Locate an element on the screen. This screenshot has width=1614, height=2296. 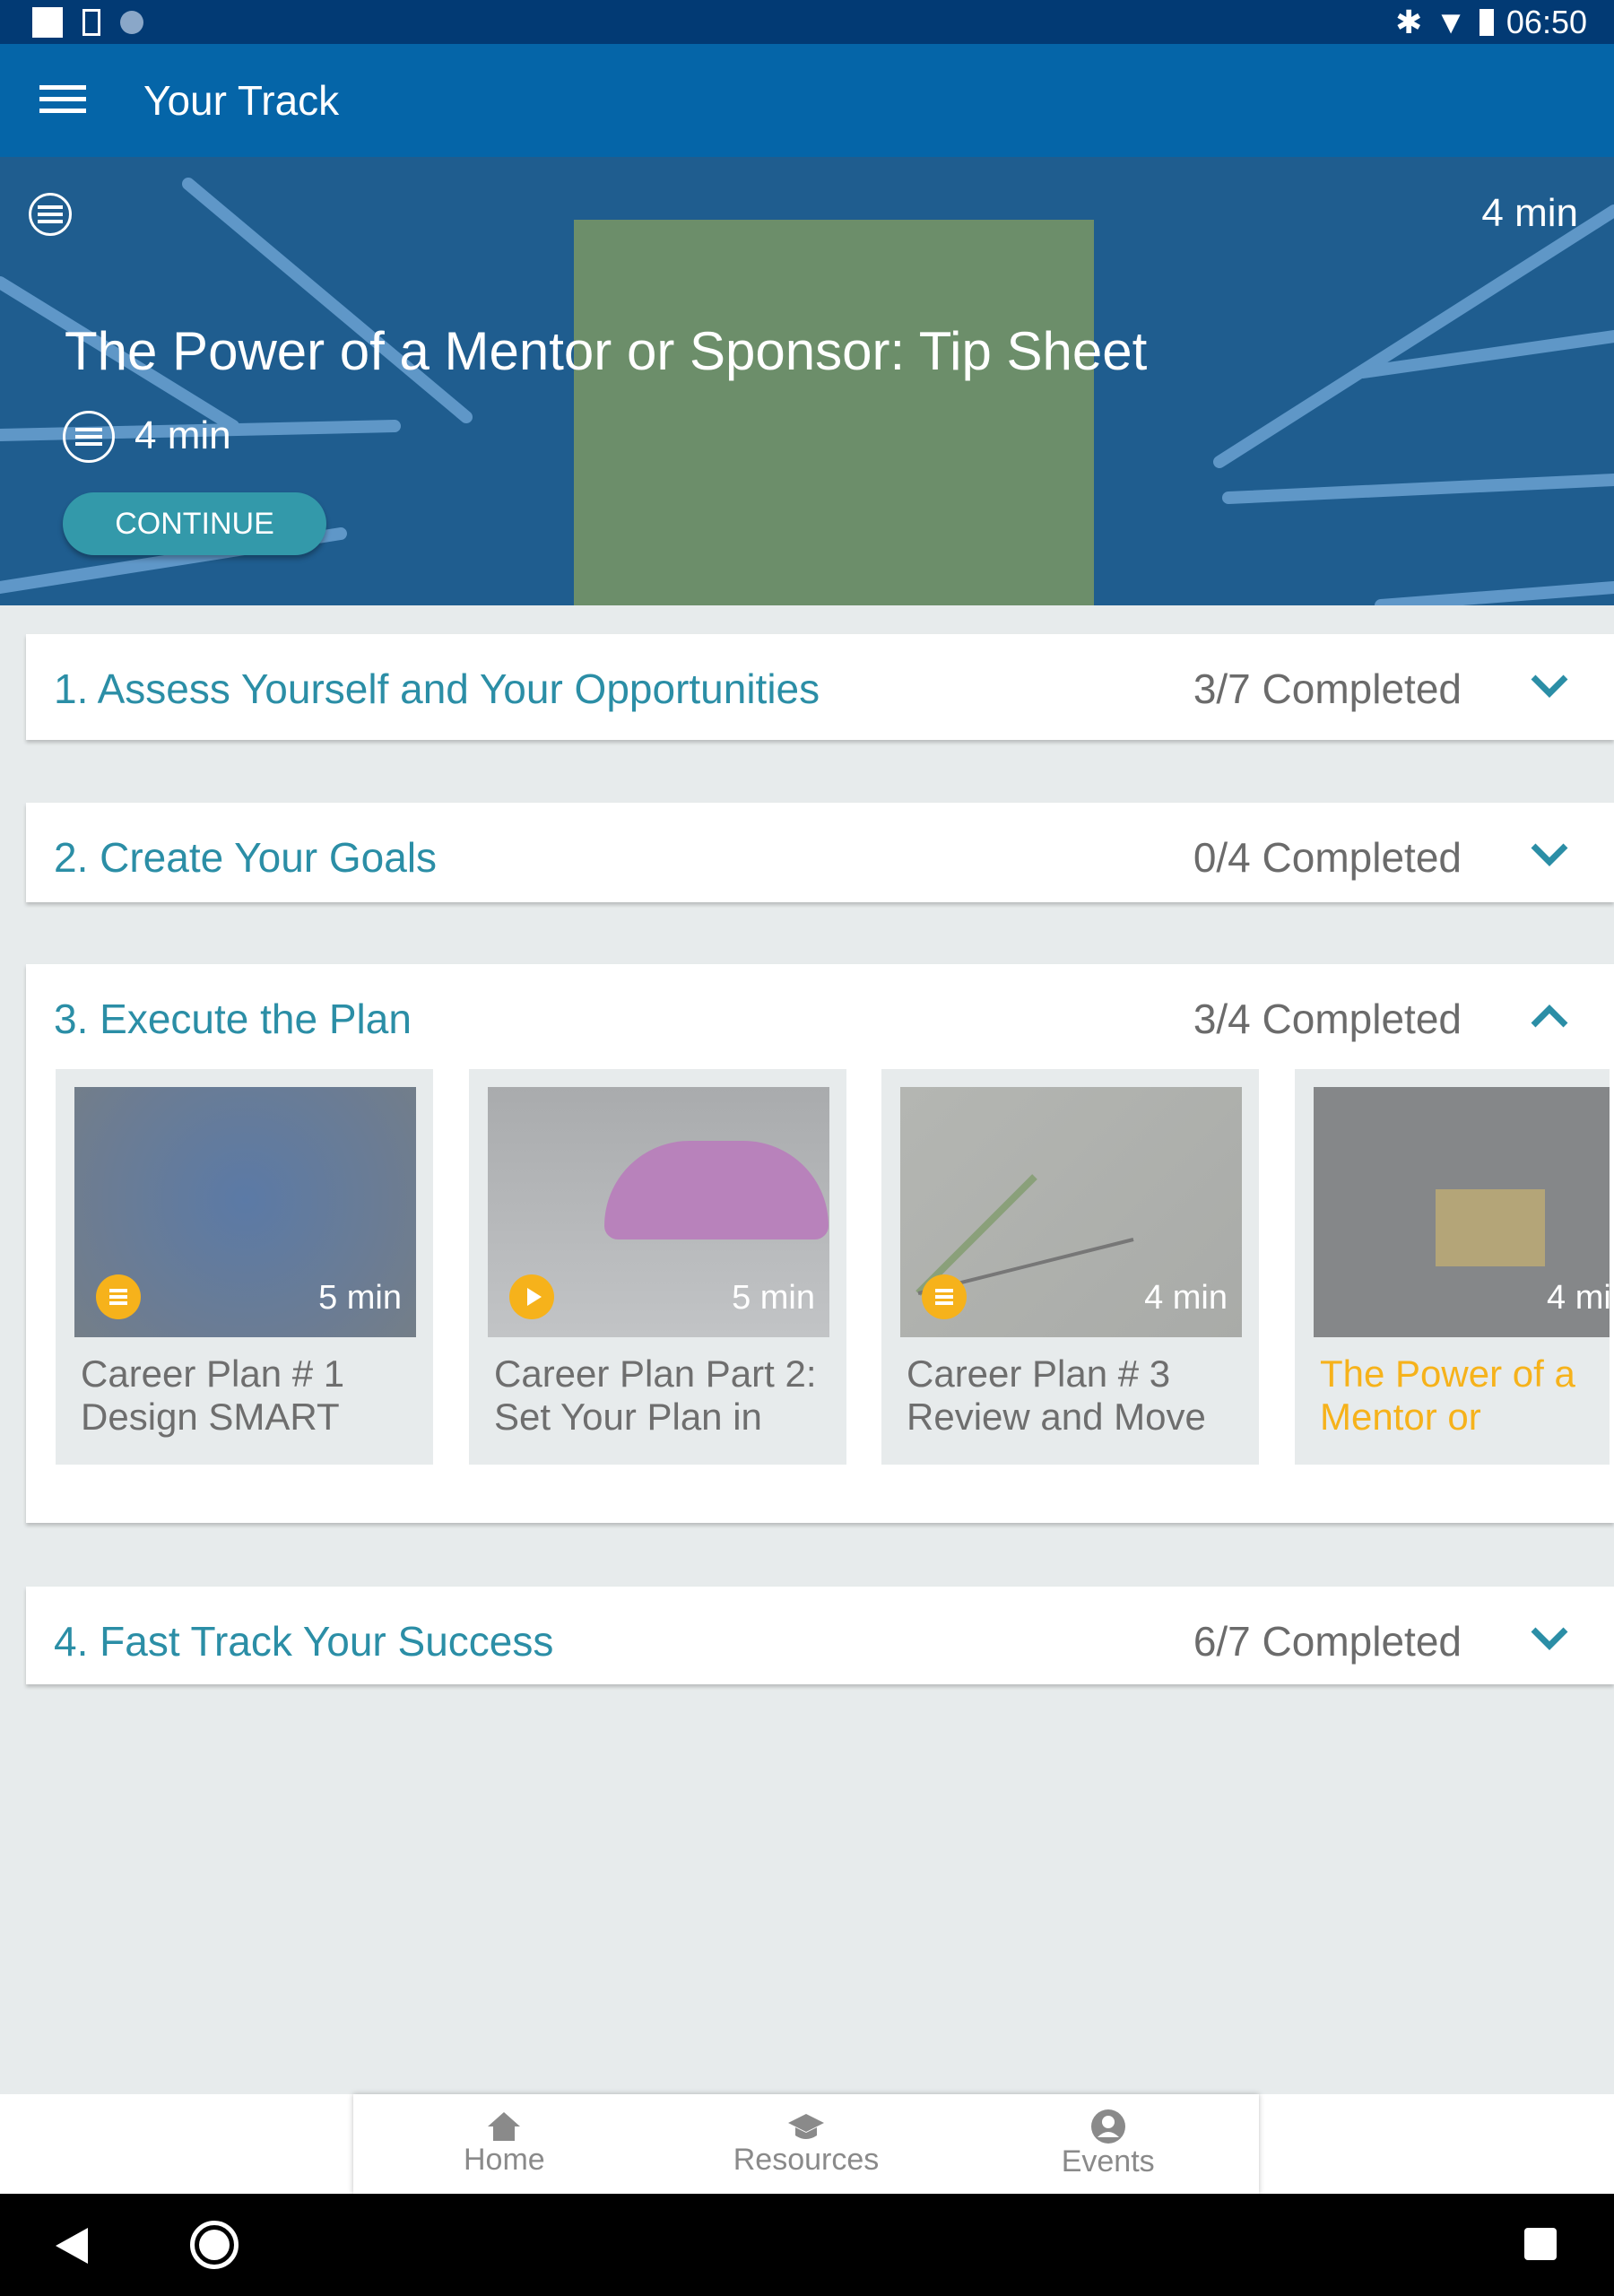
system-navigation-bar is located at coordinates (807, 2245).